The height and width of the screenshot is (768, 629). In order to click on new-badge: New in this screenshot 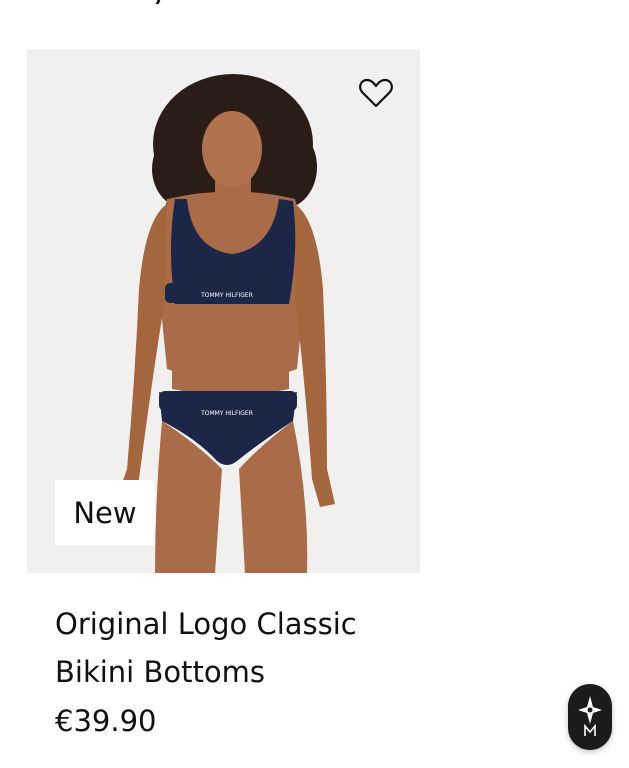, I will do `click(105, 512)`.